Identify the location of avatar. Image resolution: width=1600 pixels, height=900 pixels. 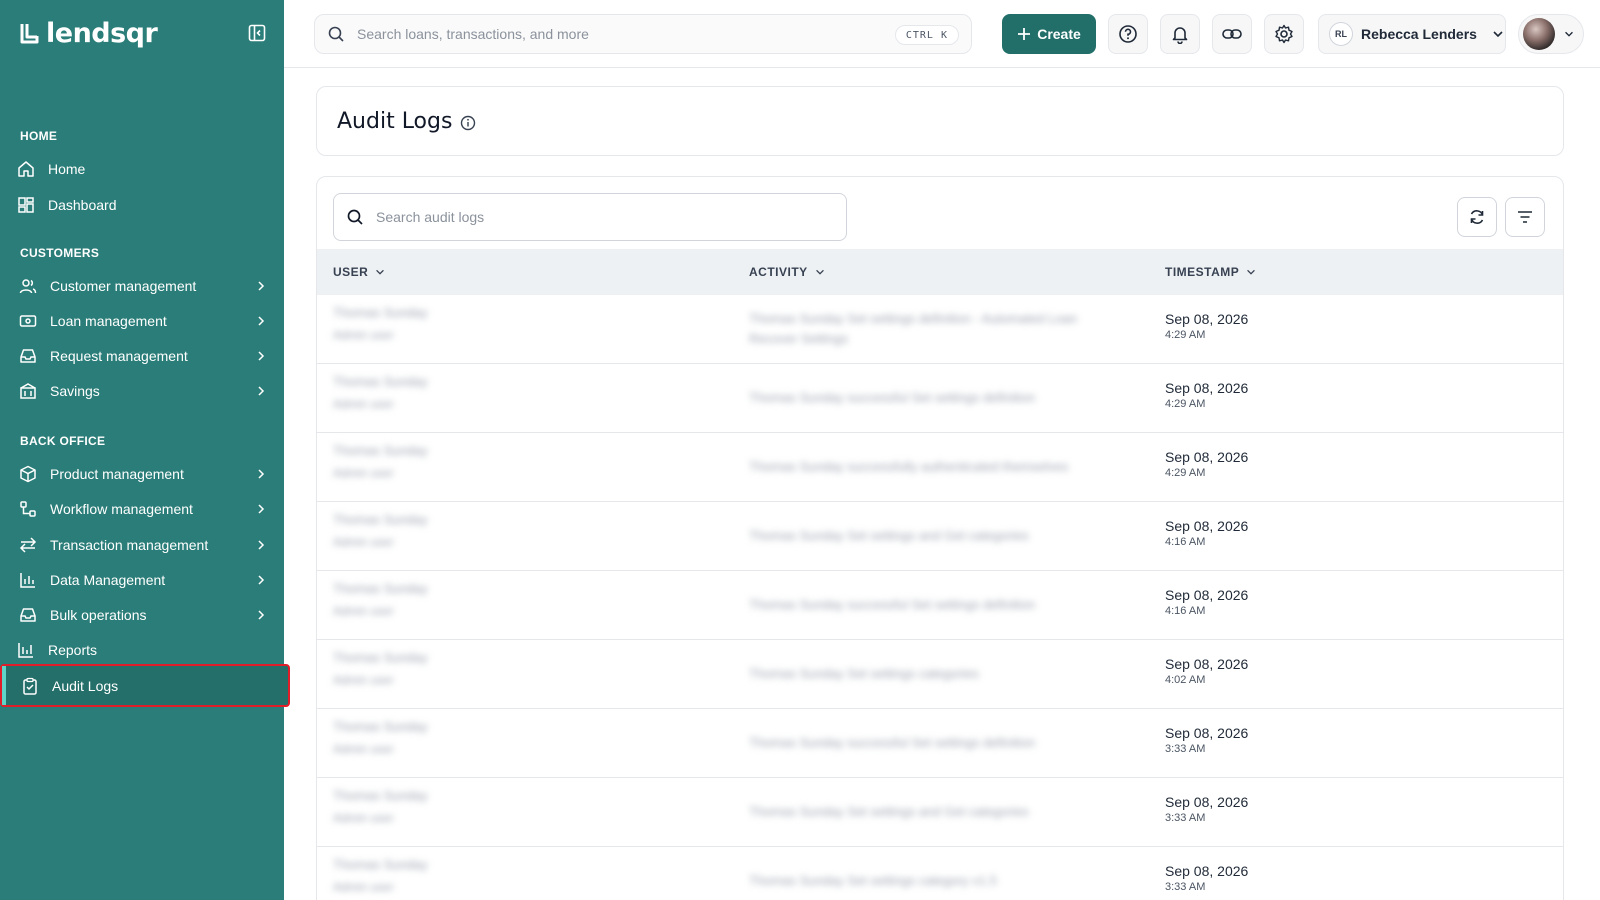
(1539, 34).